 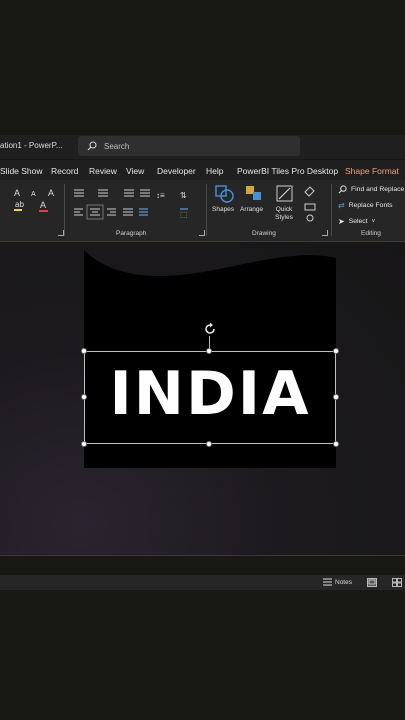 What do you see at coordinates (313, 204) in the screenshot?
I see `shape-fill-outline-icons` at bounding box center [313, 204].